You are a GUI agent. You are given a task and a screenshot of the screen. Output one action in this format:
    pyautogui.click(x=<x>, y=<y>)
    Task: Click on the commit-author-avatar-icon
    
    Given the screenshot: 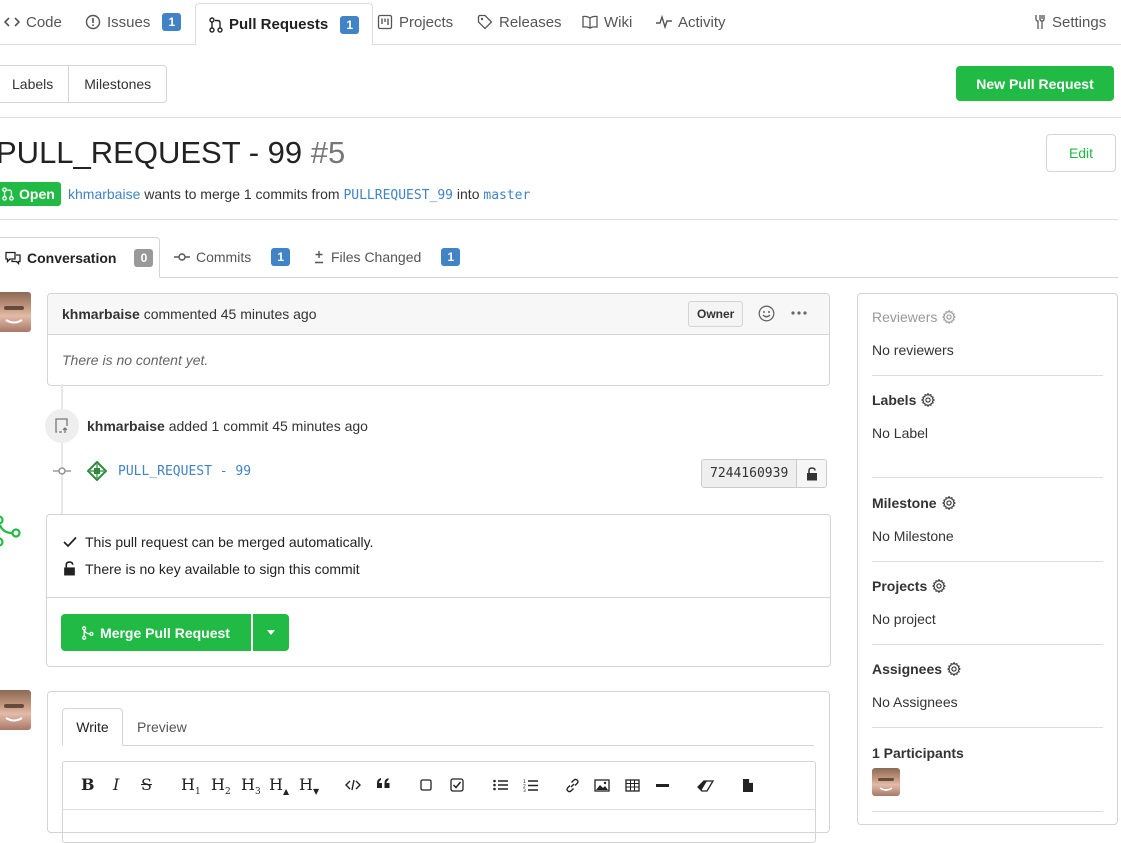 What is the action you would take?
    pyautogui.click(x=97, y=471)
    